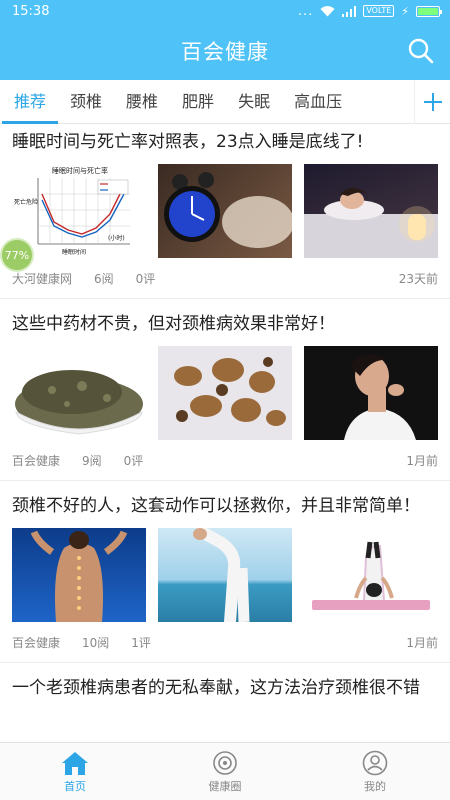  I want to click on article-reads: 9阅, so click(92, 460).